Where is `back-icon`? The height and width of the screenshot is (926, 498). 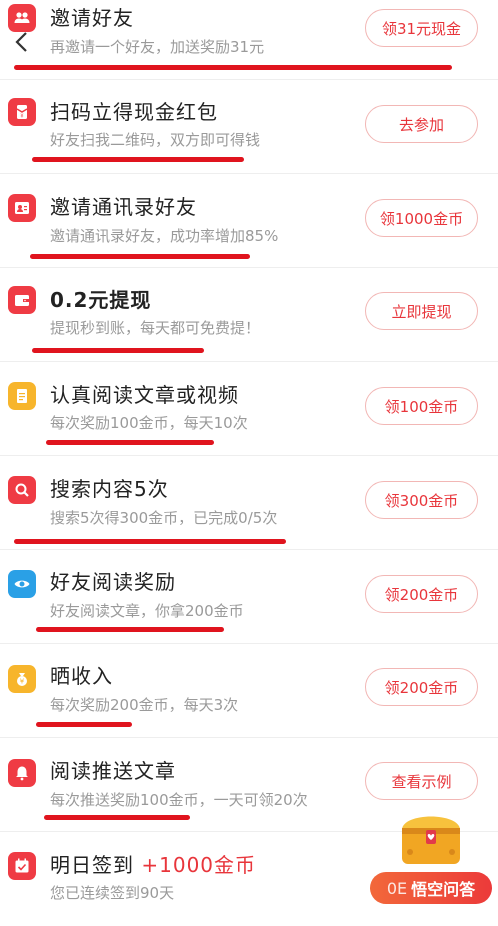
back-icon is located at coordinates (22, 42).